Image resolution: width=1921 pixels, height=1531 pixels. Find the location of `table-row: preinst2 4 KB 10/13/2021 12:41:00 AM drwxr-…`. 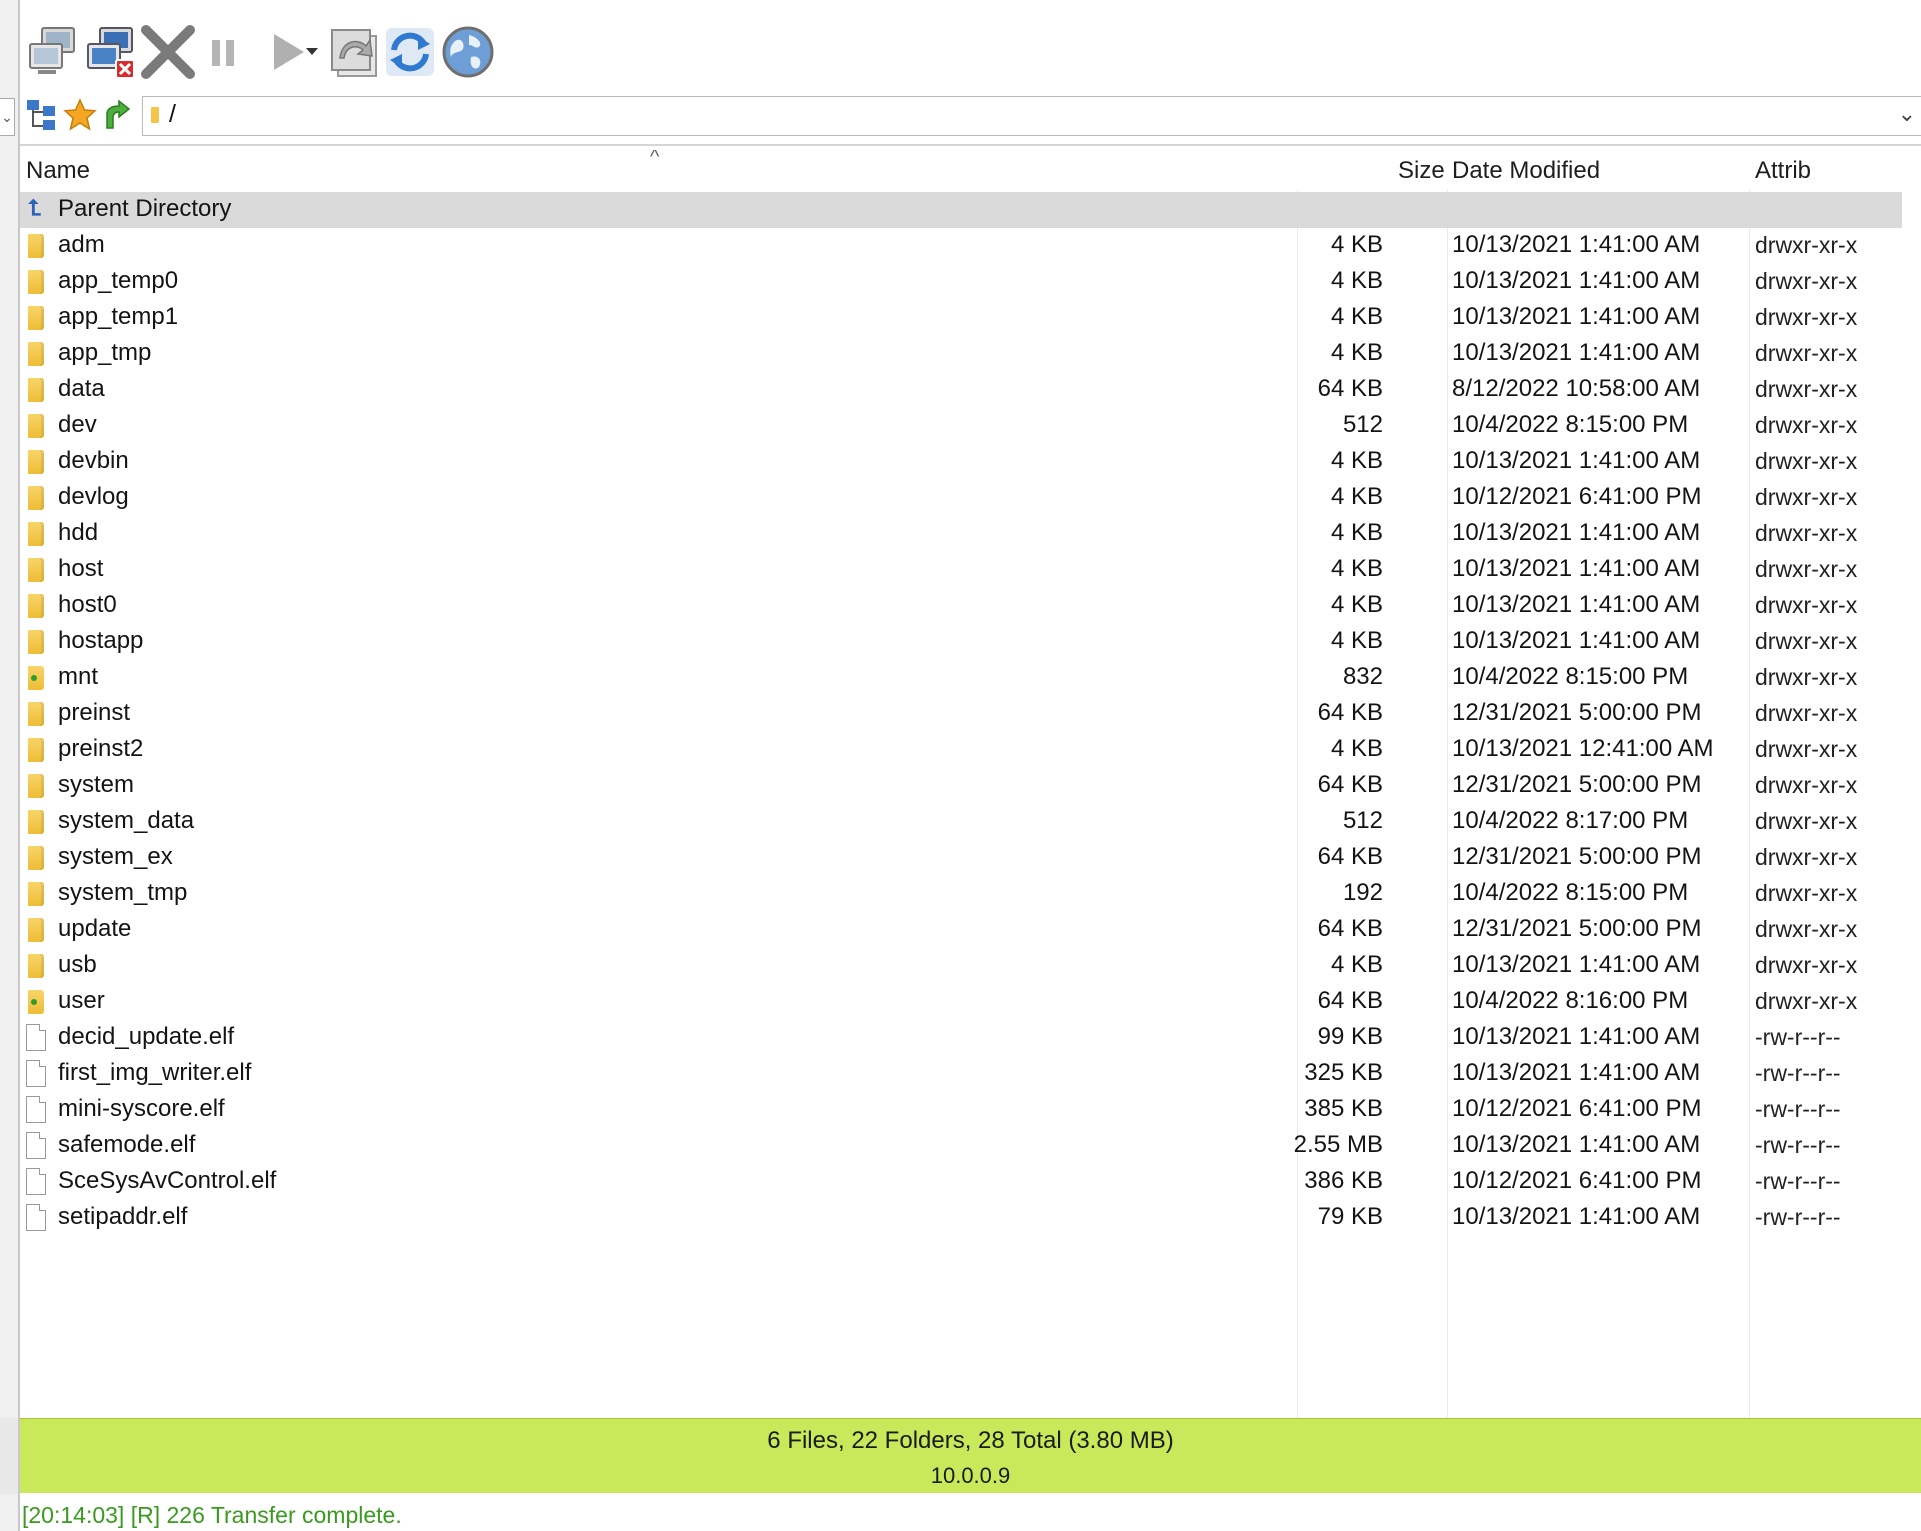

table-row: preinst2 4 KB 10/13/2021 12:41:00 AM drwxr-… is located at coordinates (970, 750).